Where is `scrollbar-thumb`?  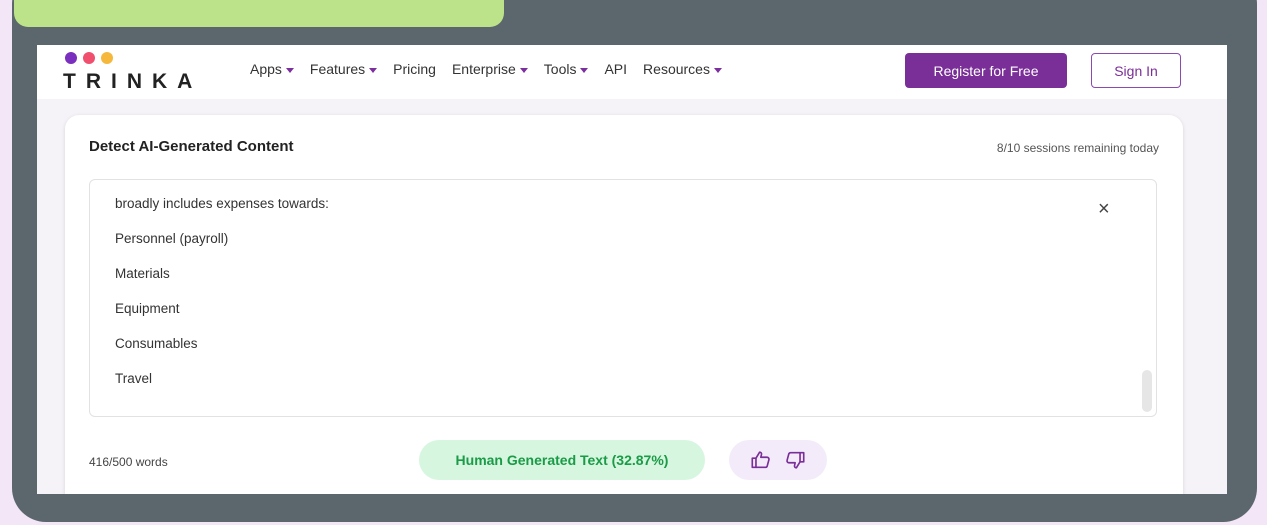
scrollbar-thumb is located at coordinates (1147, 391).